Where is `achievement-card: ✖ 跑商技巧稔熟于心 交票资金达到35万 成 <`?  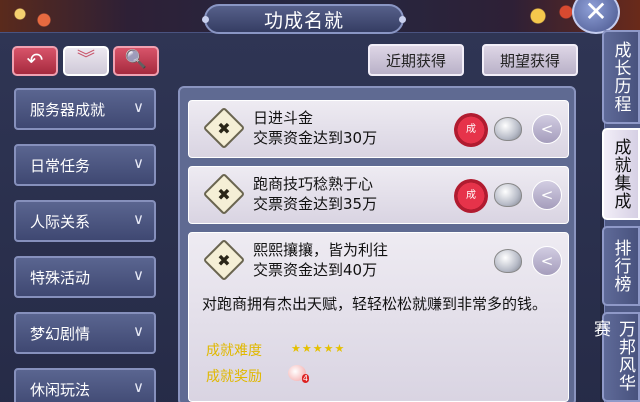 achievement-card: ✖ 跑商技巧稔熟于心 交票资金达到35万 成 < is located at coordinates (378, 195).